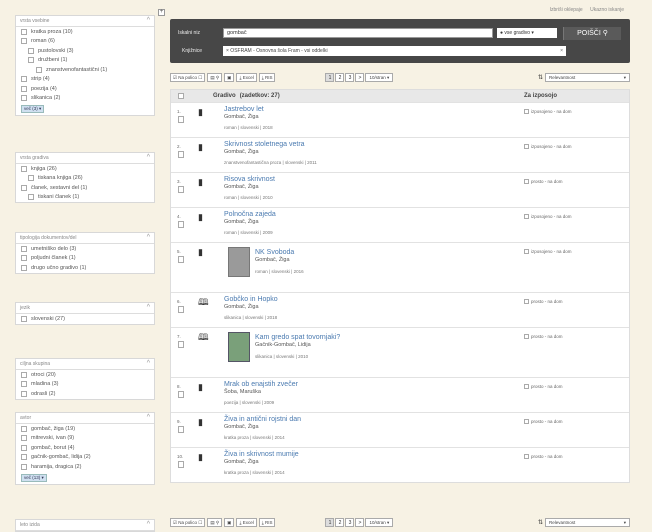 The height and width of the screenshot is (532, 652). I want to click on page-button: 1, so click(330, 77).